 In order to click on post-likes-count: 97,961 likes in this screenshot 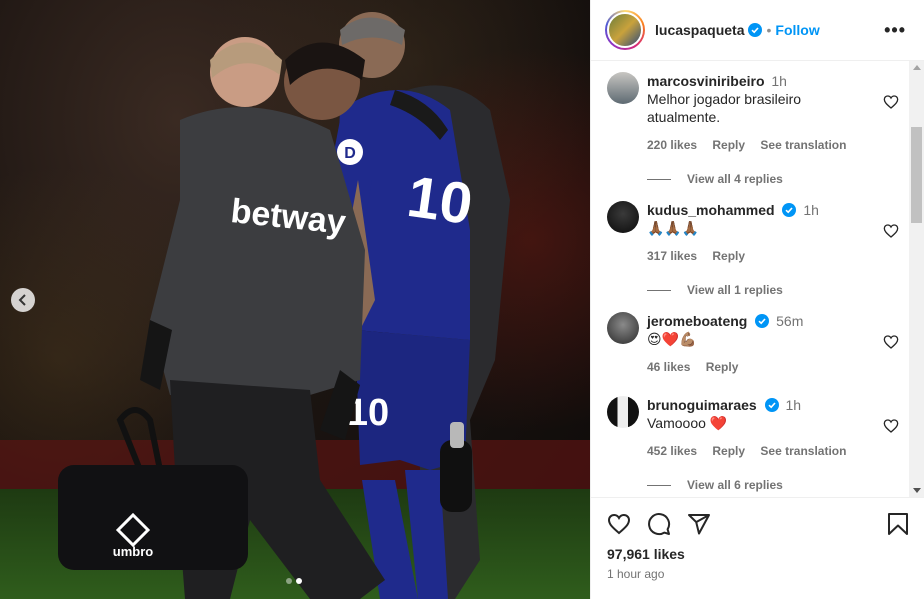, I will do `click(646, 554)`.